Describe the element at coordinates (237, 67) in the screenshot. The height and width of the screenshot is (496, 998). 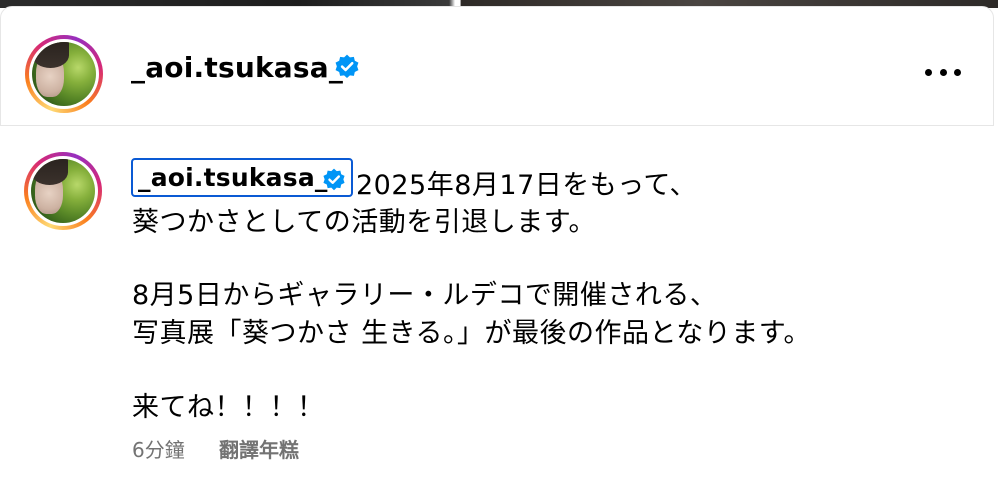
I see `header-username: _aoi.tsukasa_` at that location.